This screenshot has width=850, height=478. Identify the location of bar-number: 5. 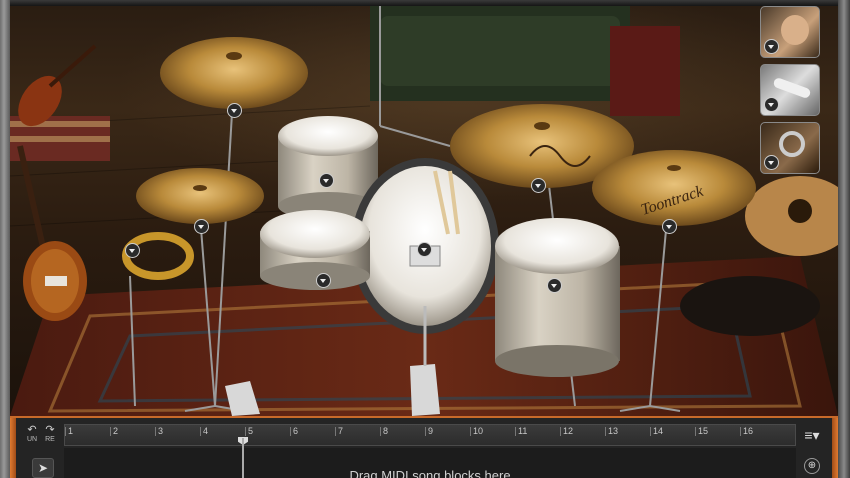
(251, 431).